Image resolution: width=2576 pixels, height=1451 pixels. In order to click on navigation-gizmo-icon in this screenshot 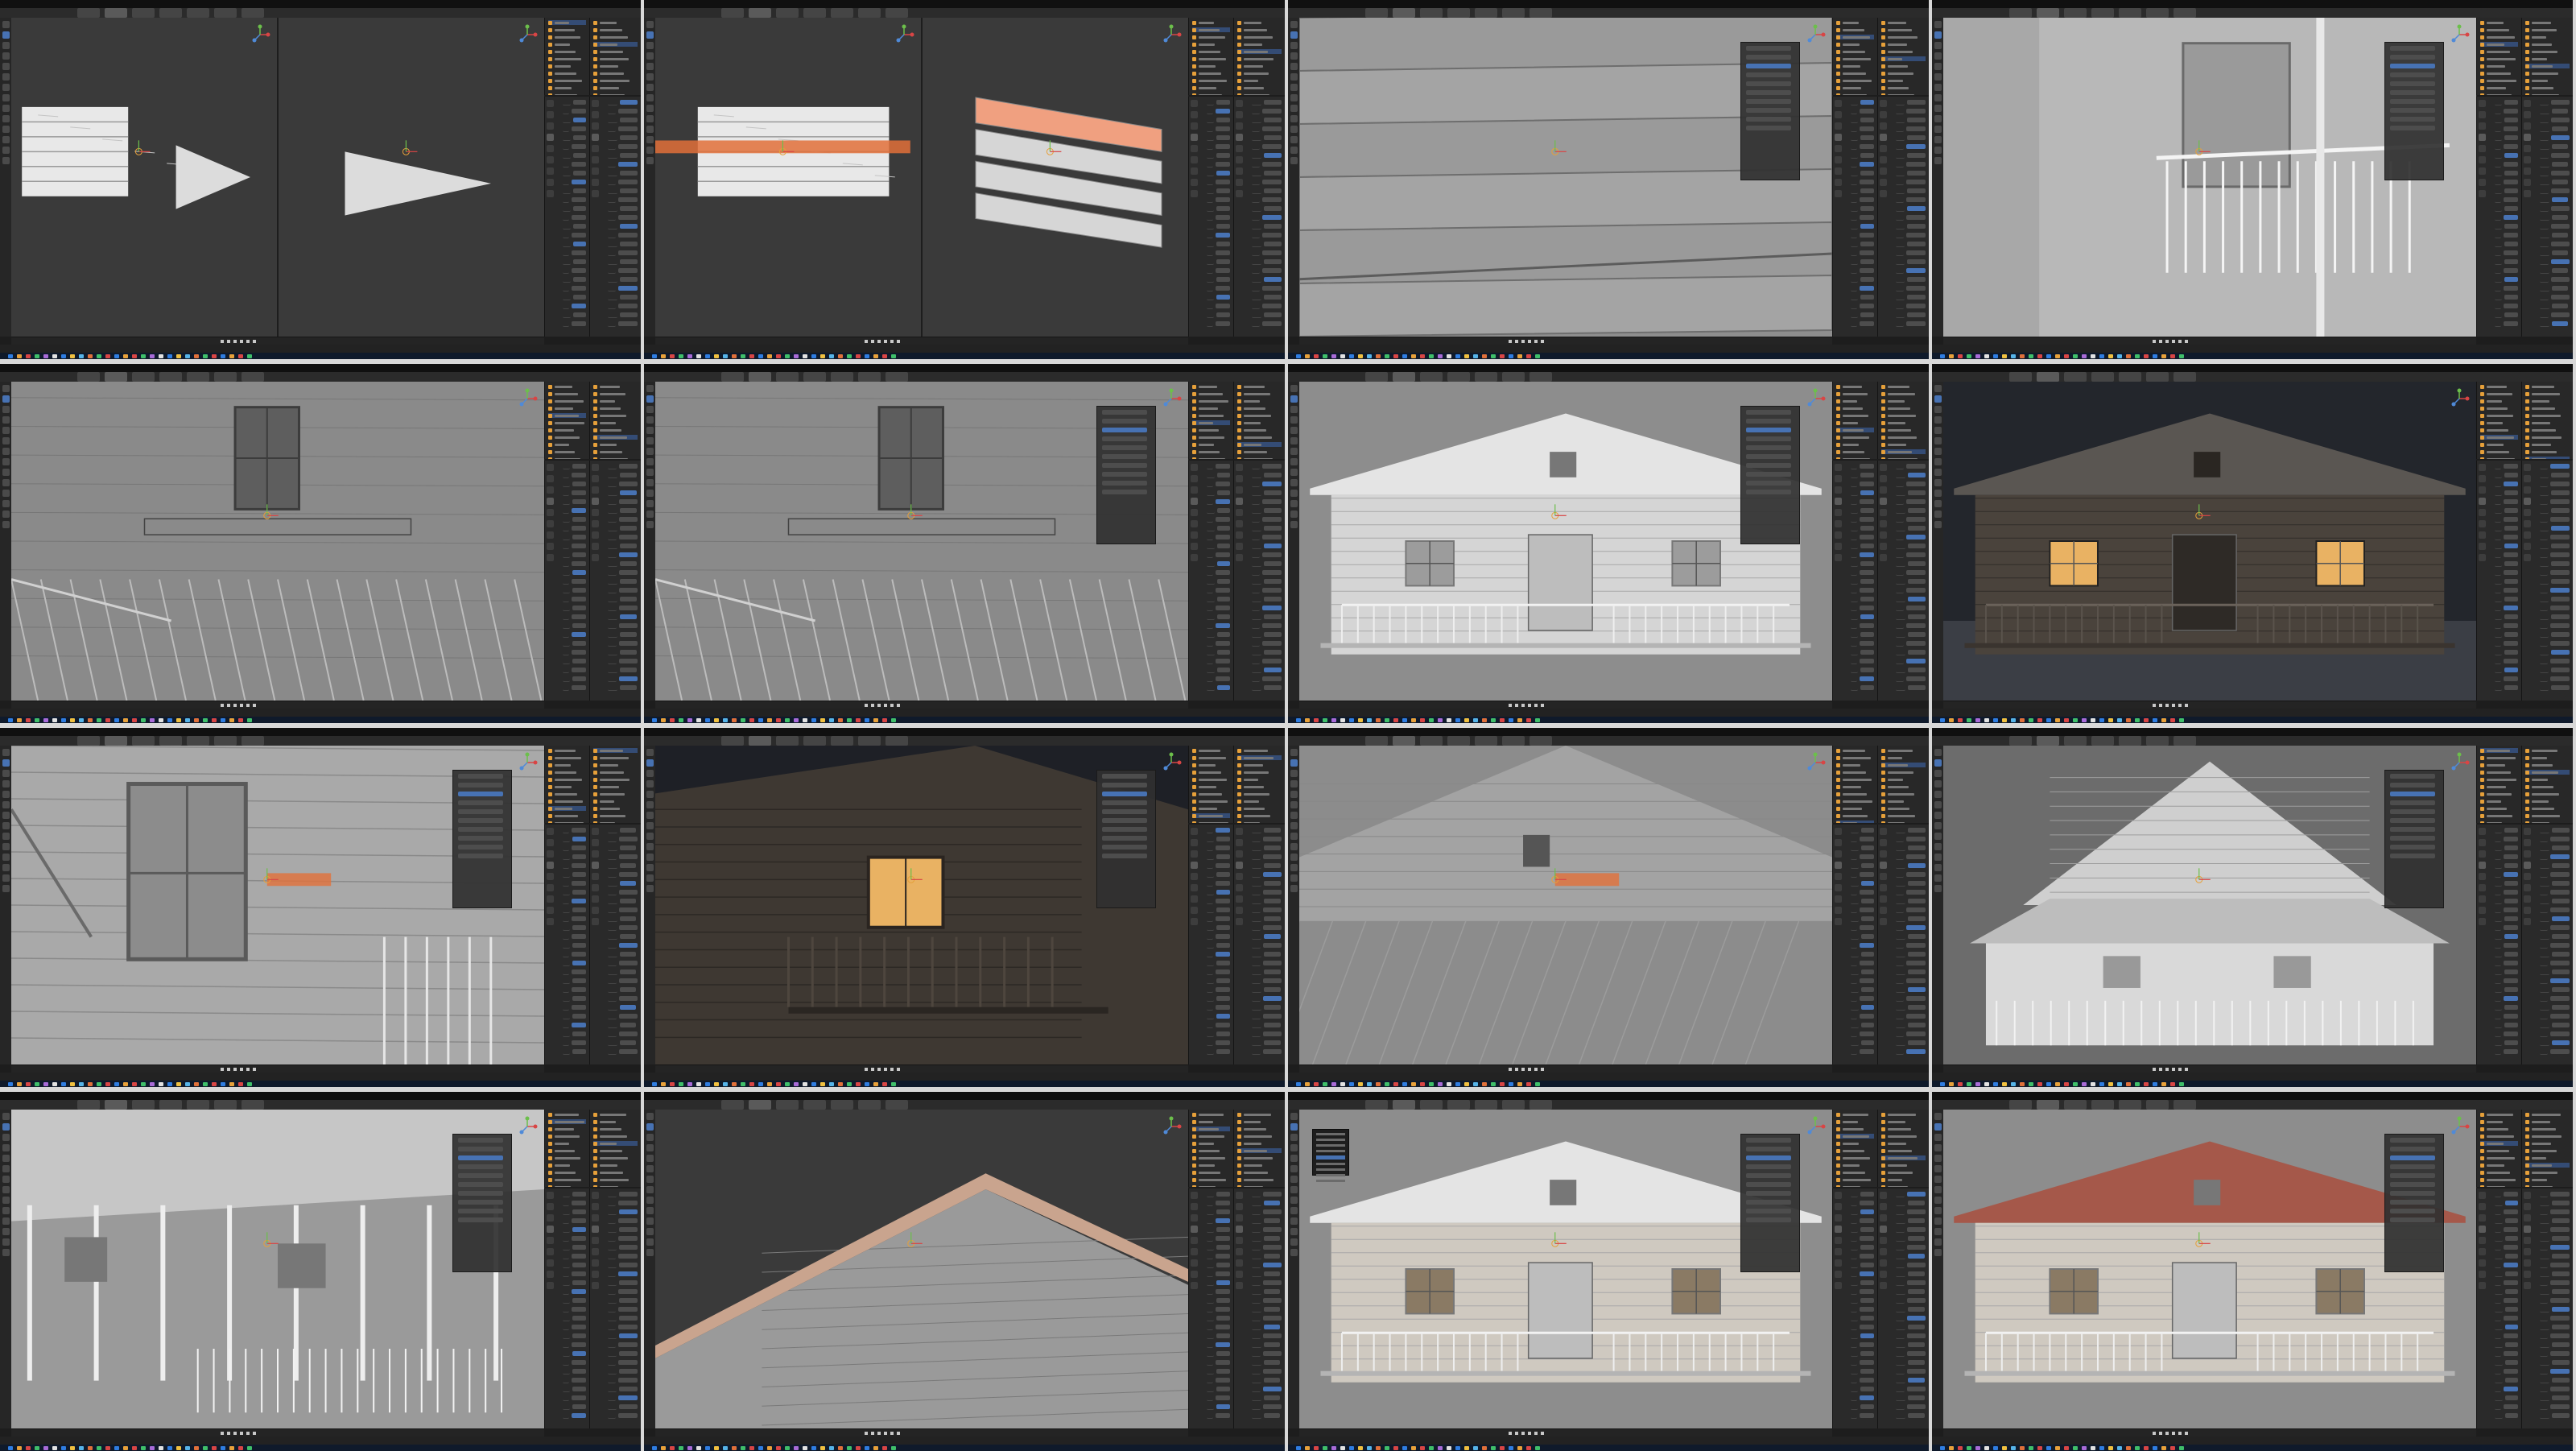, I will do `click(904, 34)`.